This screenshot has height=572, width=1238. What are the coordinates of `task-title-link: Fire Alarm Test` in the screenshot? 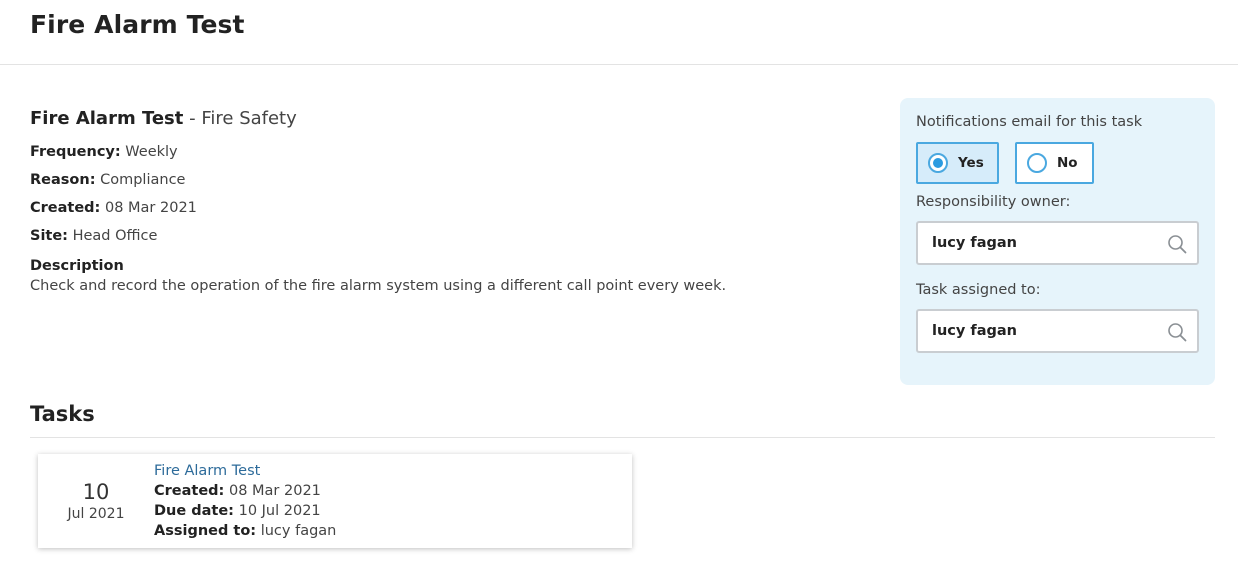 It's located at (245, 471).